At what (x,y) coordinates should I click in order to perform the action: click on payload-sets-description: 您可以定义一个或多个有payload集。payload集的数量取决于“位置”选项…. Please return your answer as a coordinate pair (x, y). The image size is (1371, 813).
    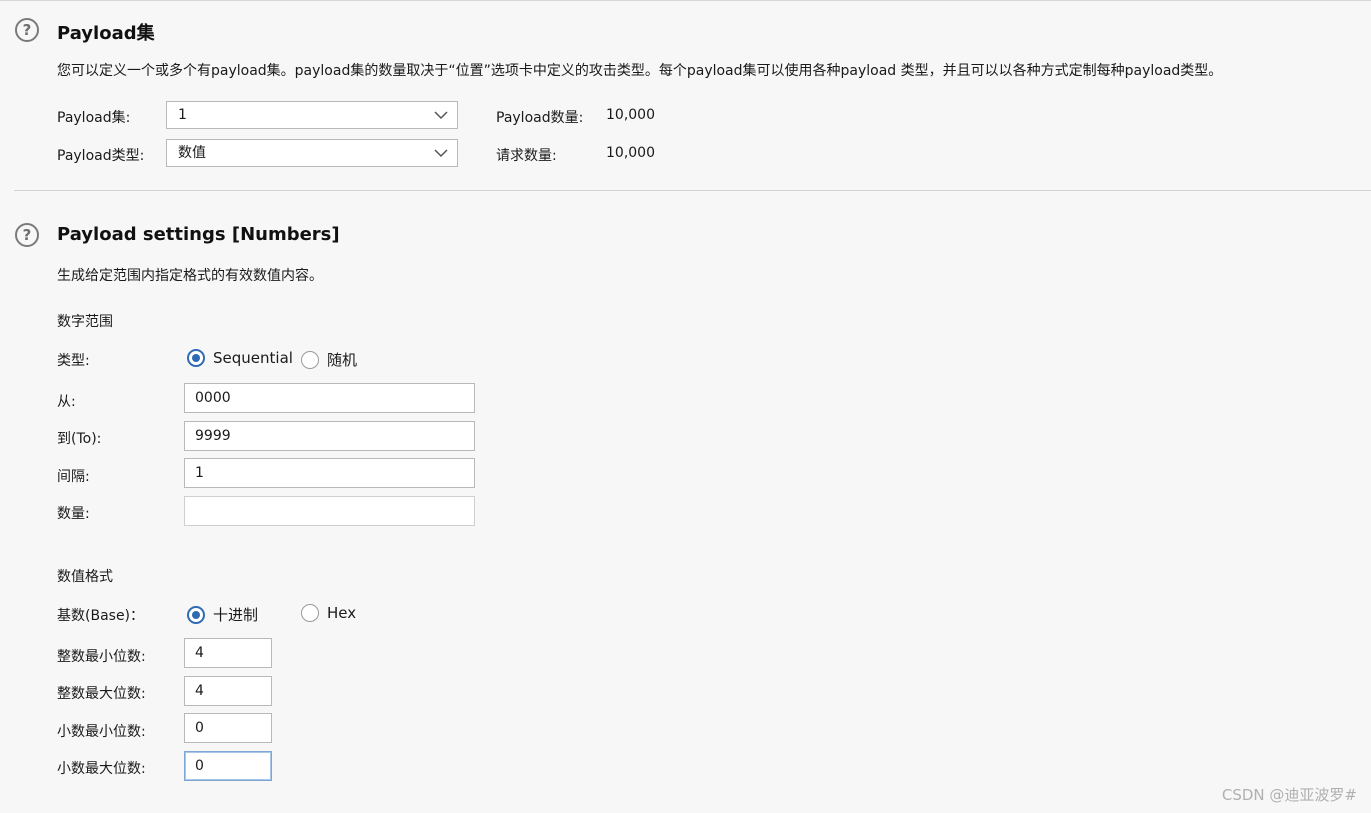
    Looking at the image, I should click on (640, 71).